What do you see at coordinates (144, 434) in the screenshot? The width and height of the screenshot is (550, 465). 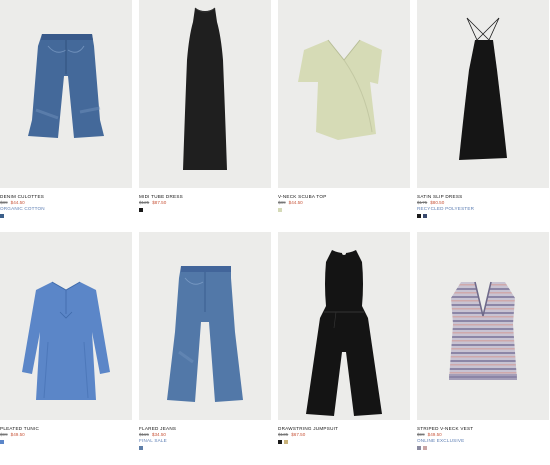 I see `original-price: $115` at bounding box center [144, 434].